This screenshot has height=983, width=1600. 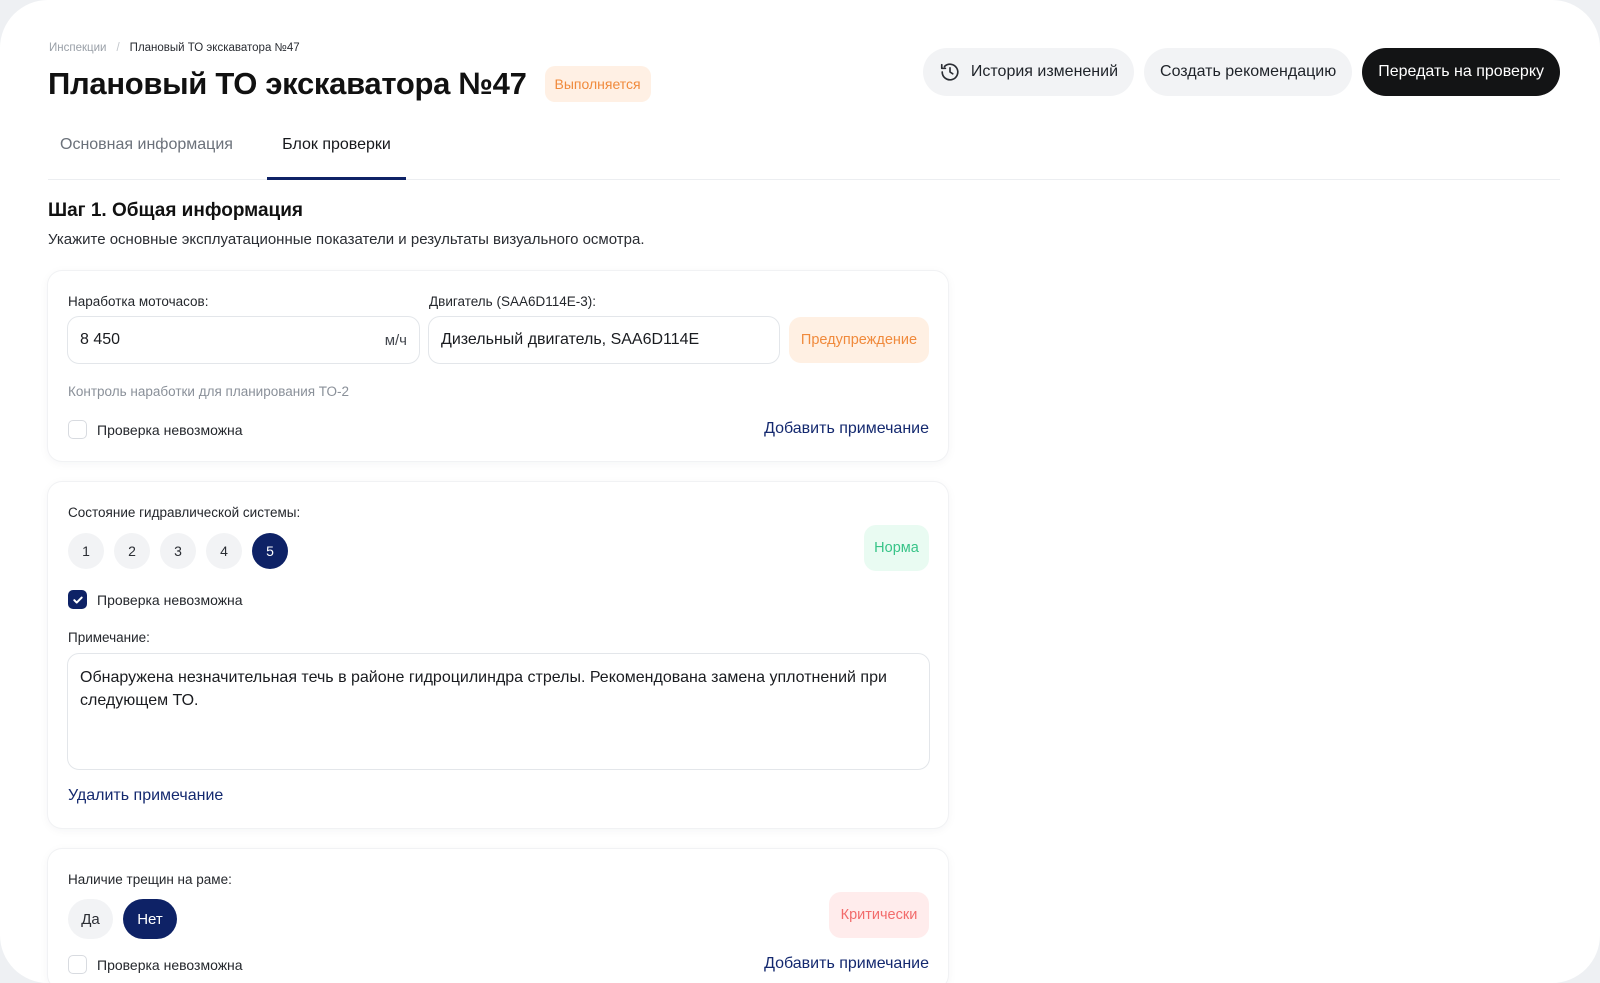 I want to click on rating-option-2: 2, so click(x=132, y=551).